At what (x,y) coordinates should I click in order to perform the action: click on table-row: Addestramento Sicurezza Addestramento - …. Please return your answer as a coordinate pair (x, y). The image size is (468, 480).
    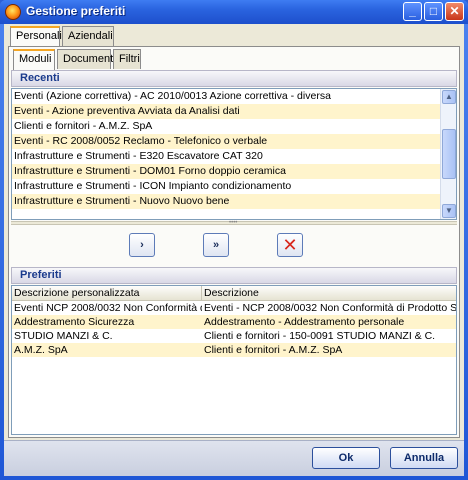
    Looking at the image, I should click on (234, 322).